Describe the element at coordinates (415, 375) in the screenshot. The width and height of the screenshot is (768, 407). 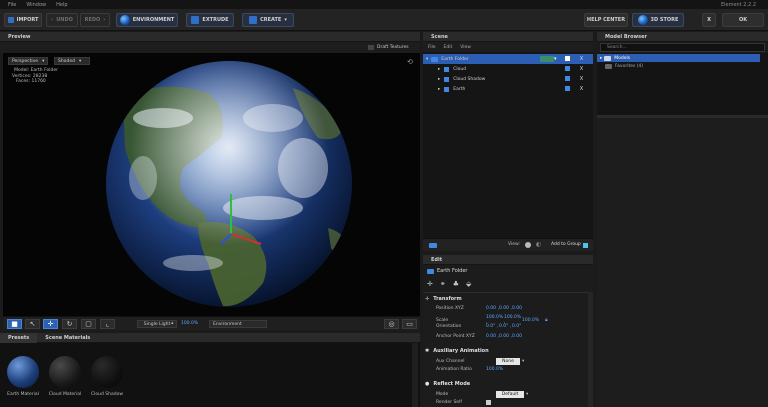
I see `presets-scrollbar` at that location.